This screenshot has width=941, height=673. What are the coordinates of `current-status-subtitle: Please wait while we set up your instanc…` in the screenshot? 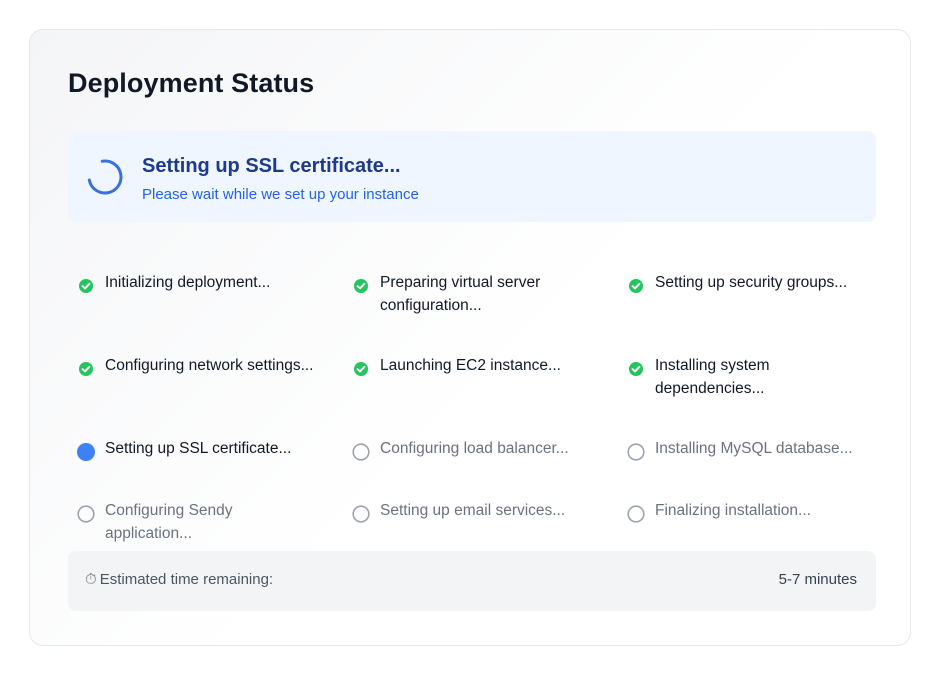 It's located at (280, 194).